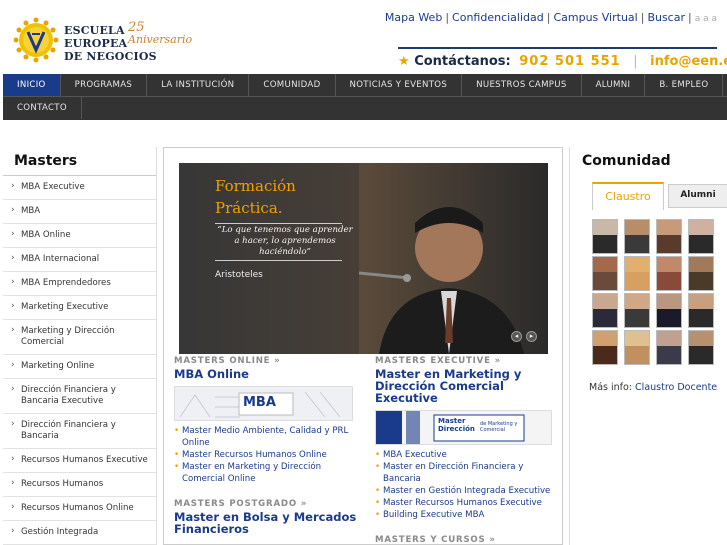  I want to click on nav-programas: PROGRAMAS, so click(104, 85).